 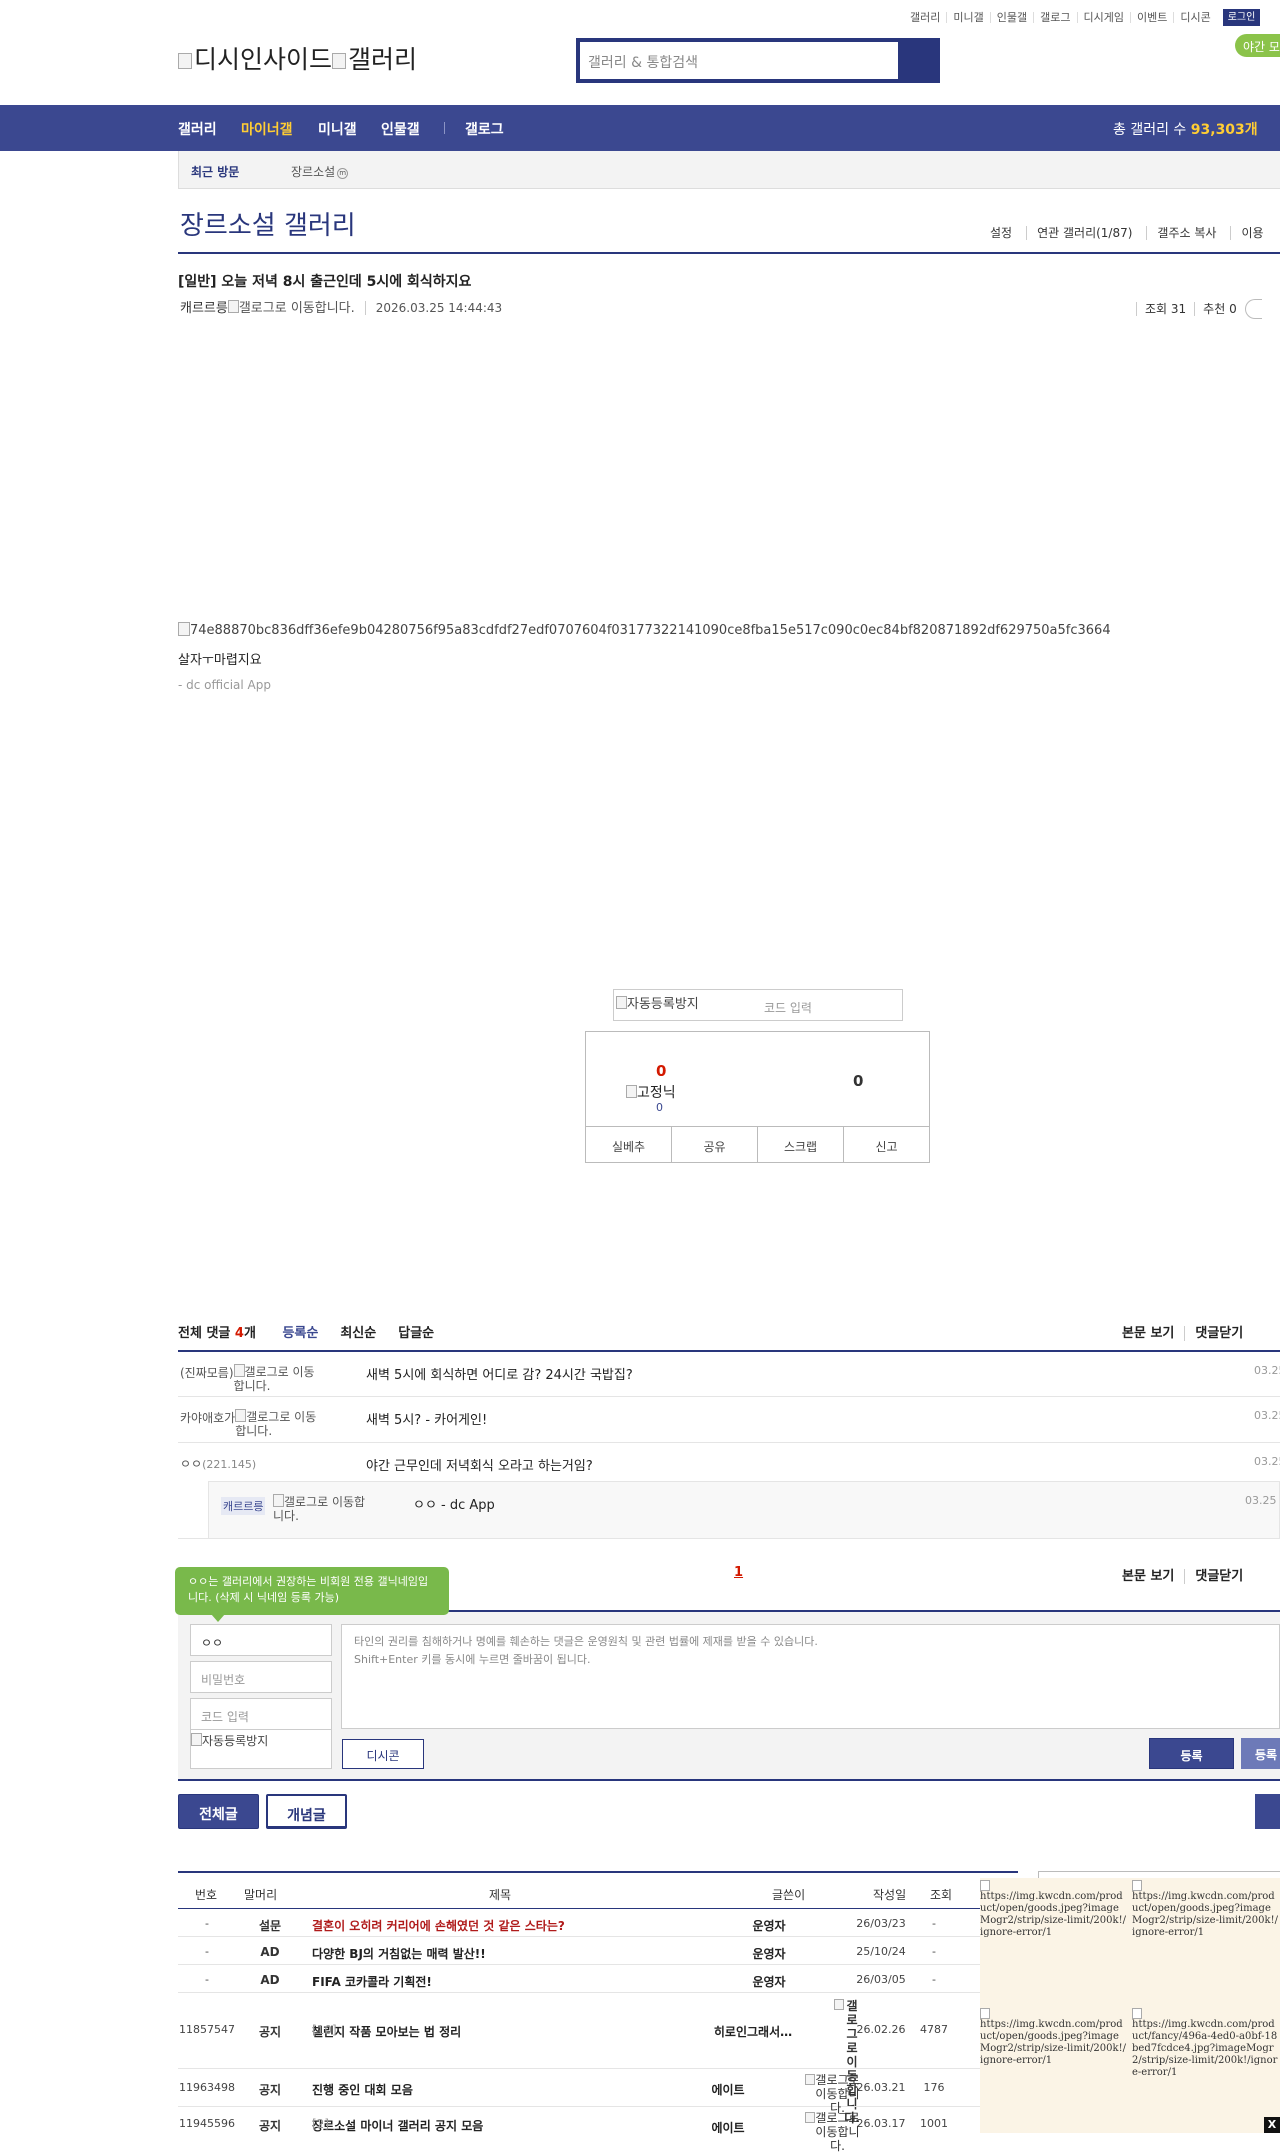 I want to click on best-recommend-button: 실베추, so click(x=628, y=1144).